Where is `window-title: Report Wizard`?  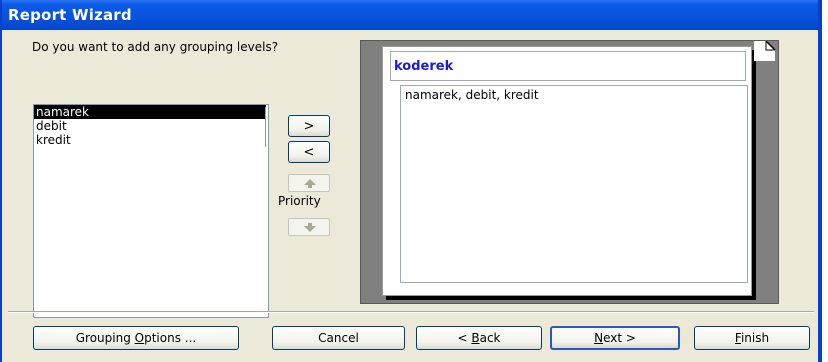
window-title: Report Wizard is located at coordinates (70, 15).